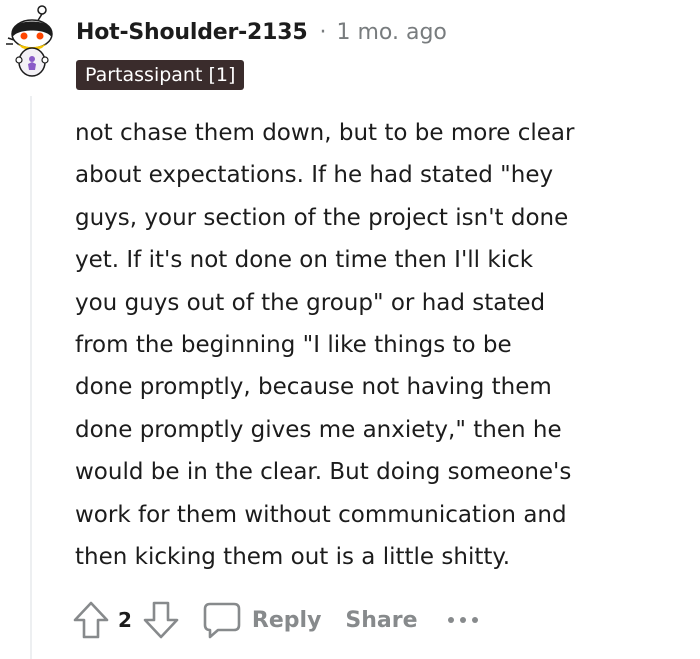 The width and height of the screenshot is (700, 659). Describe the element at coordinates (313, 387) in the screenshot. I see `comment-line: done promptly, because not having them` at that location.